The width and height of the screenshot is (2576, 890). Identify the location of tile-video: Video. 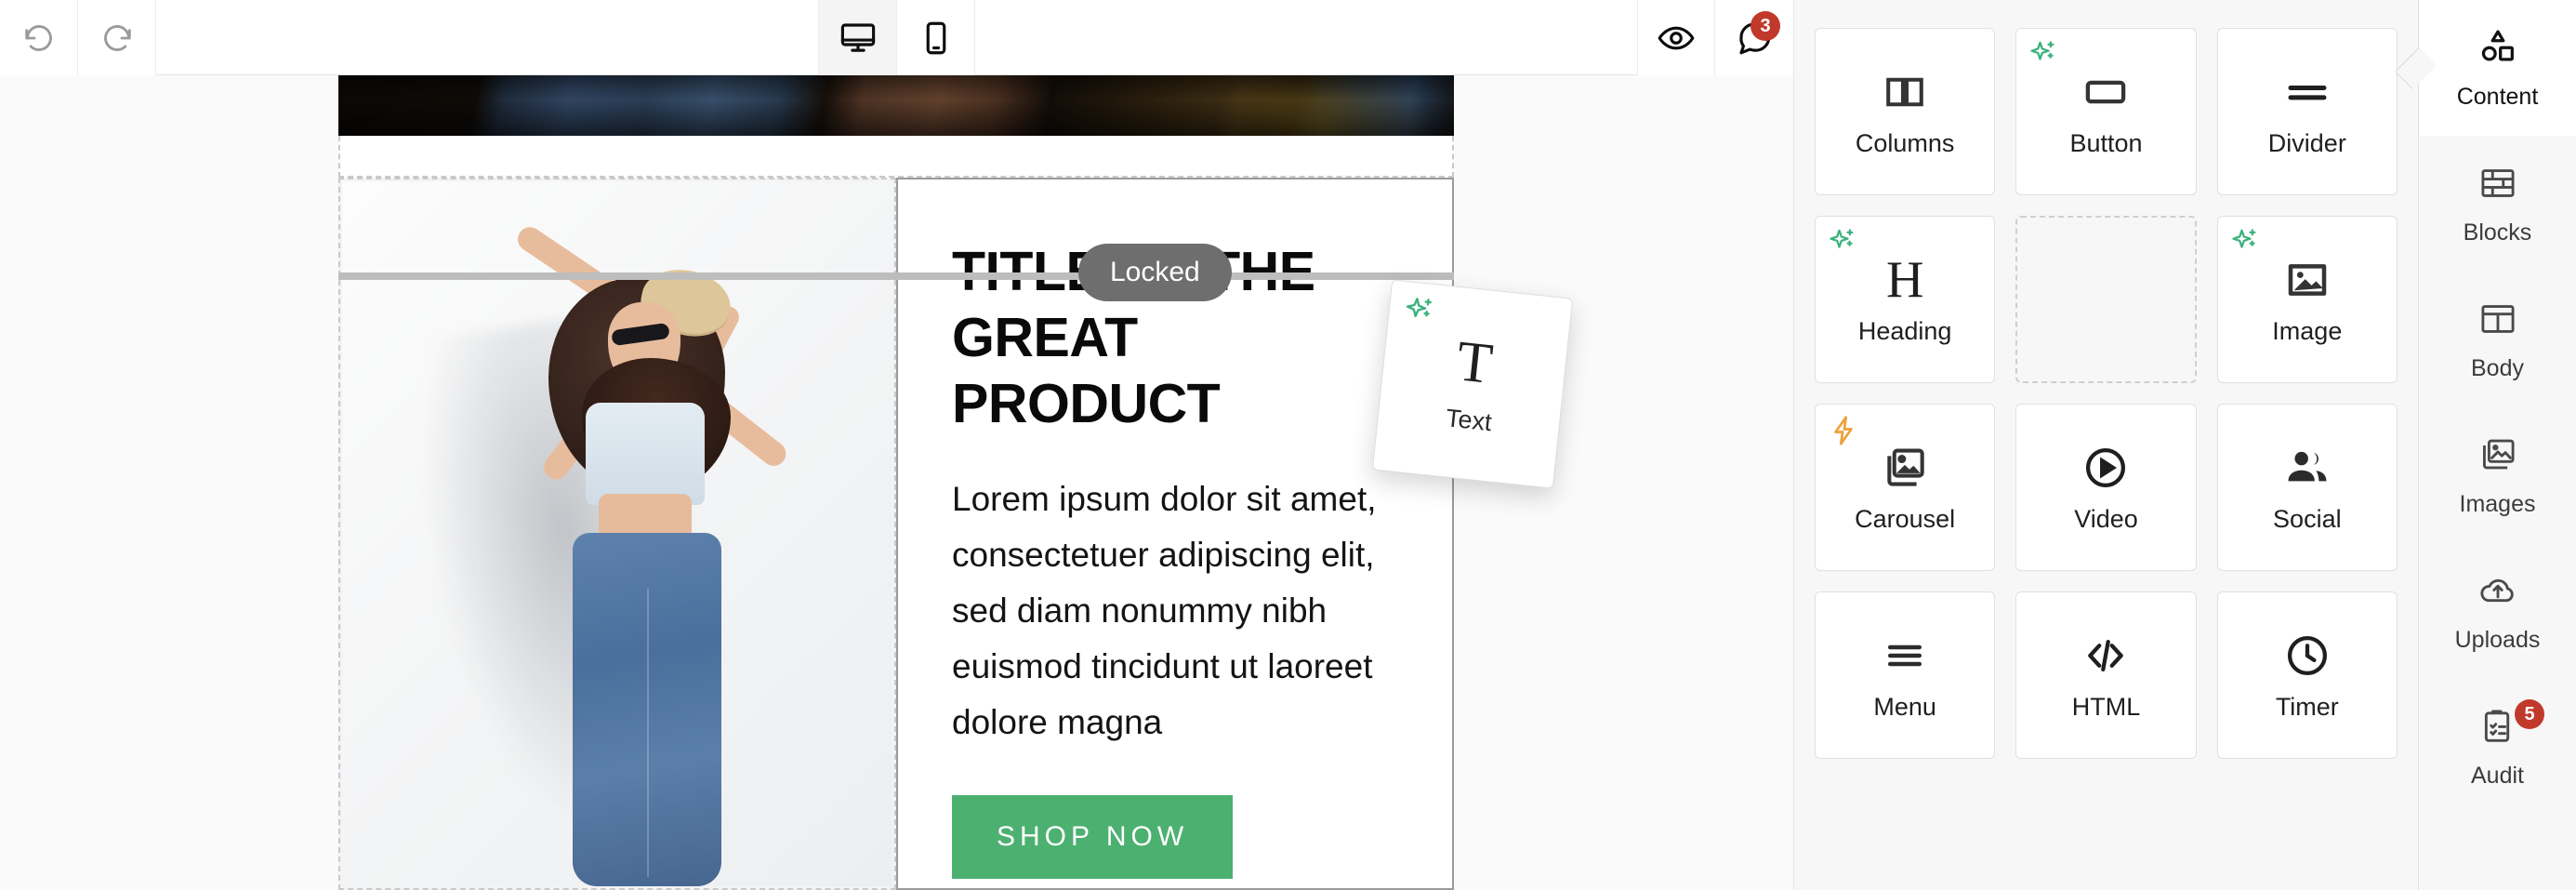
(2106, 487).